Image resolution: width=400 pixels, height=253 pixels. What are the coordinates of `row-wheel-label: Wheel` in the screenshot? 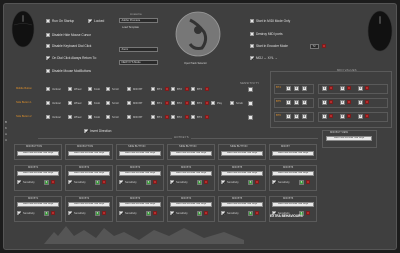 It's located at (78, 103).